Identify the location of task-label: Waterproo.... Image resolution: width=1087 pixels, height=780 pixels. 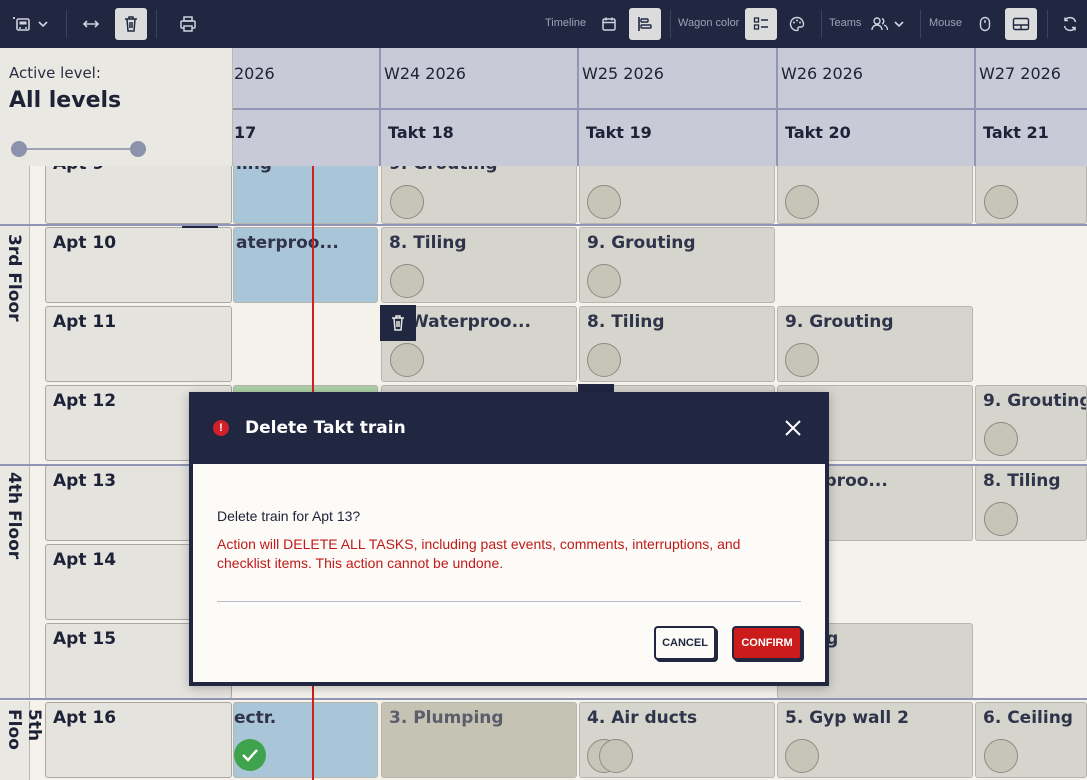
(470, 322).